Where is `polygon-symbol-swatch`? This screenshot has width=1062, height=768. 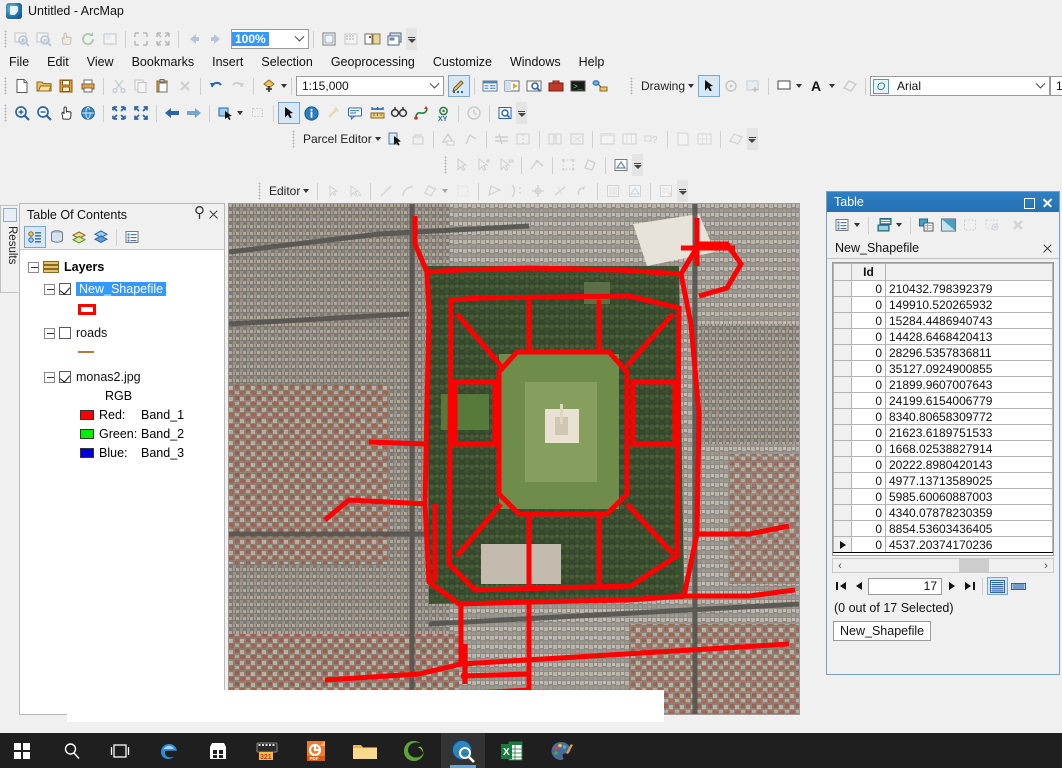
polygon-symbol-swatch is located at coordinates (87, 309).